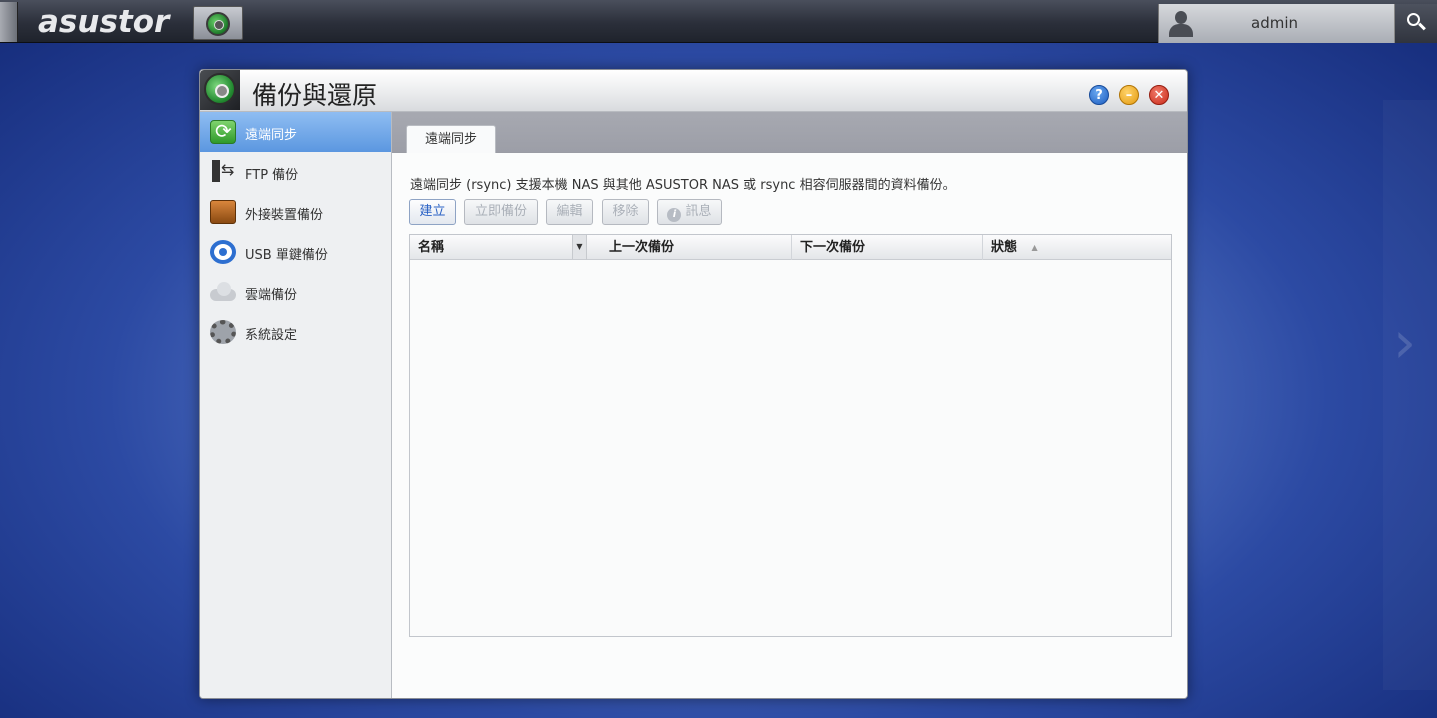 This screenshot has width=1437, height=718. I want to click on external-drive-icon, so click(223, 212).